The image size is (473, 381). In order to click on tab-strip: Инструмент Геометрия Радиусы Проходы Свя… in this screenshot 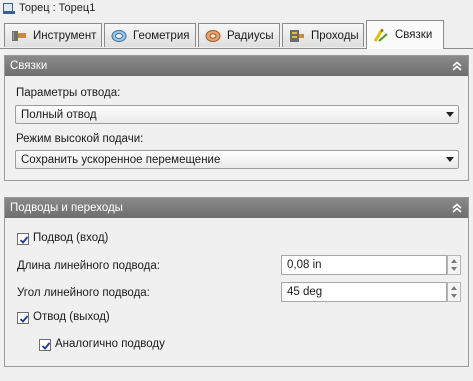, I will do `click(236, 34)`.